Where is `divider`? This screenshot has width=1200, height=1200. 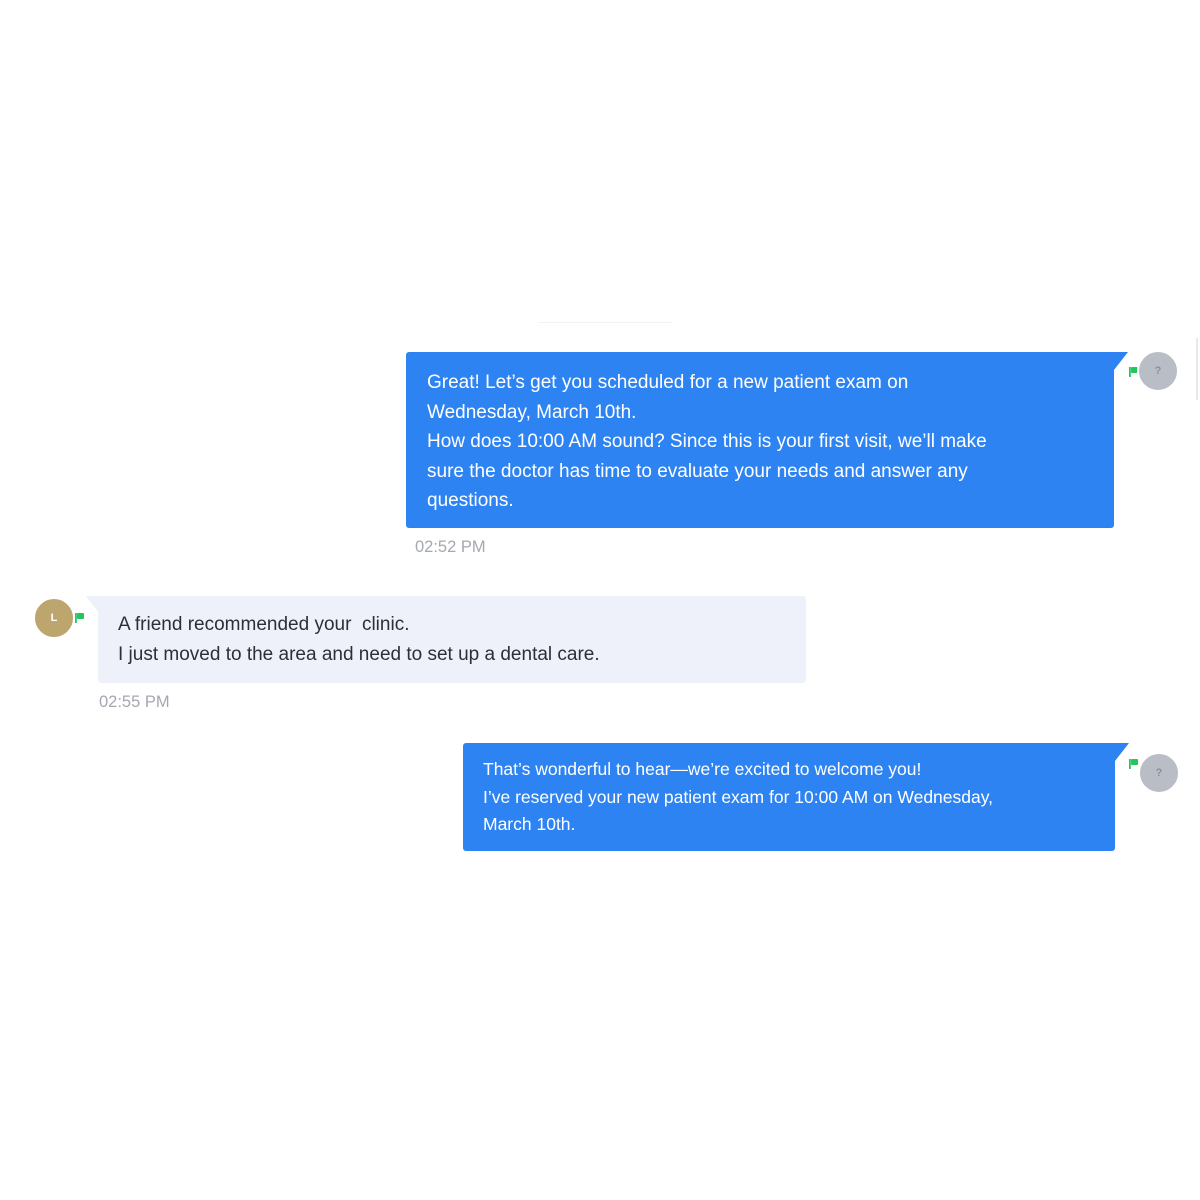
divider is located at coordinates (605, 322).